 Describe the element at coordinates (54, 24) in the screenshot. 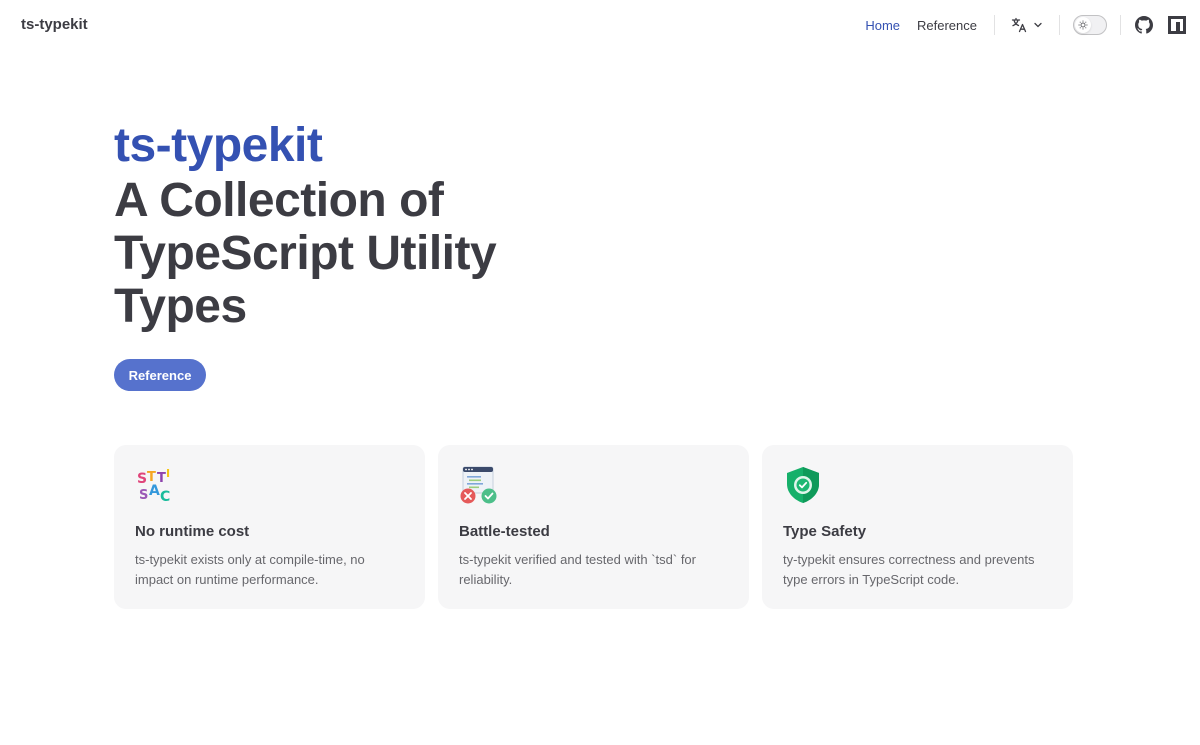

I see `site-title: ts-typekit` at that location.